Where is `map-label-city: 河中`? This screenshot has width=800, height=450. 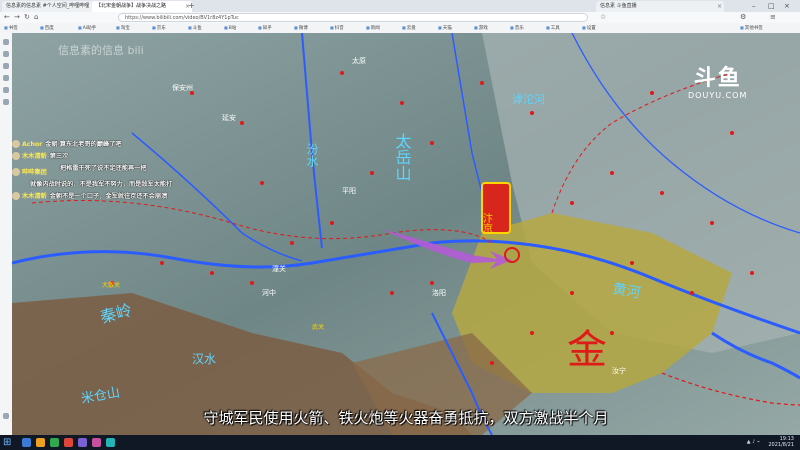
map-label-city: 河中 is located at coordinates (269, 292).